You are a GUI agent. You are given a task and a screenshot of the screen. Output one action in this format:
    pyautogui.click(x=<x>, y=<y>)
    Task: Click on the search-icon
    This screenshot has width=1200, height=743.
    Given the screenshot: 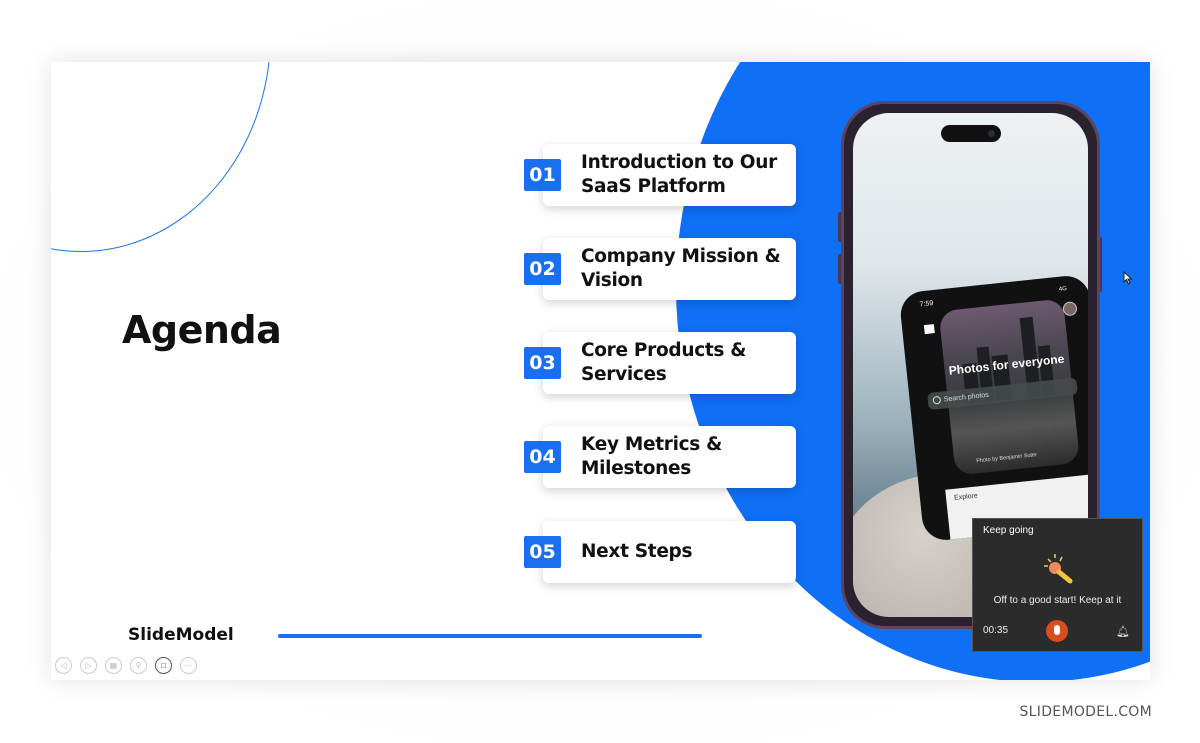 What is the action you would take?
    pyautogui.click(x=937, y=400)
    